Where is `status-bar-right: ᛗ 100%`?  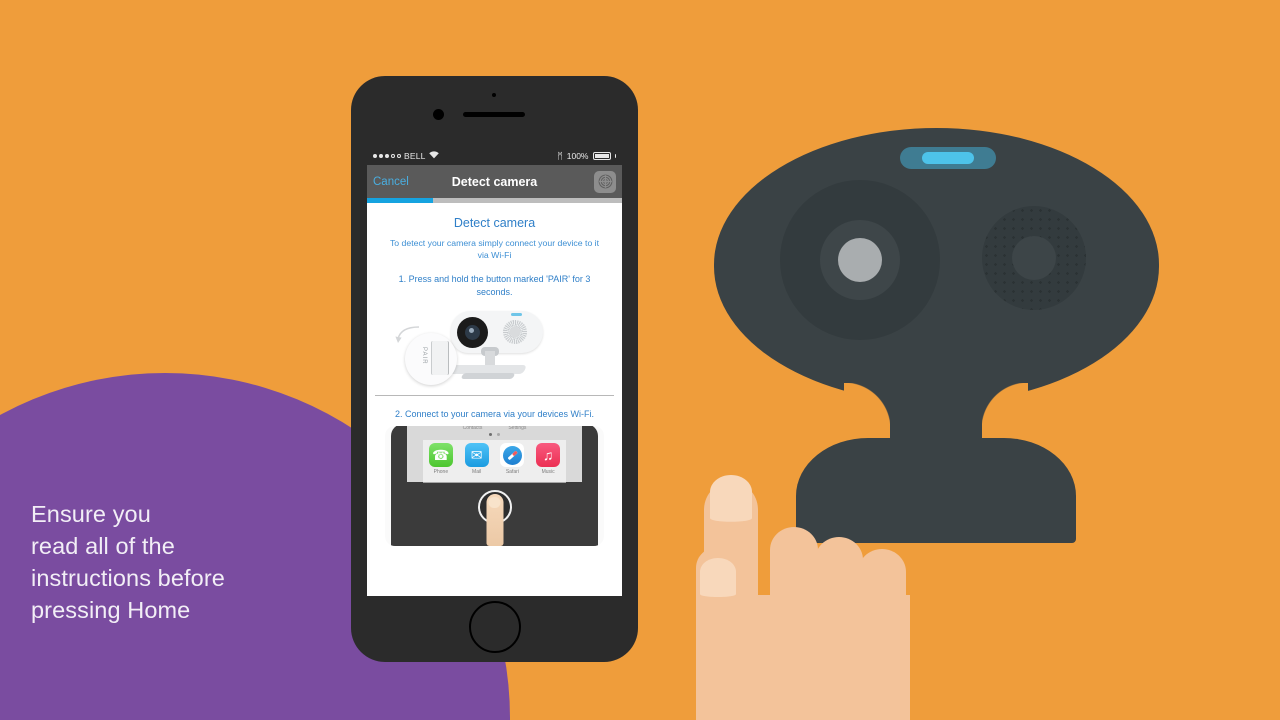 status-bar-right: ᛗ 100% is located at coordinates (586, 156).